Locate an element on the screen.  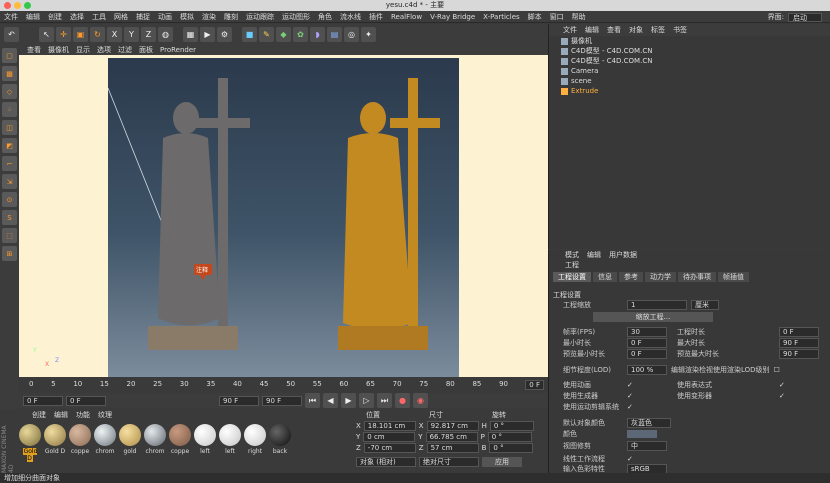
obj-menu-bookmarks: 书签 is located at coordinates (680, 30).